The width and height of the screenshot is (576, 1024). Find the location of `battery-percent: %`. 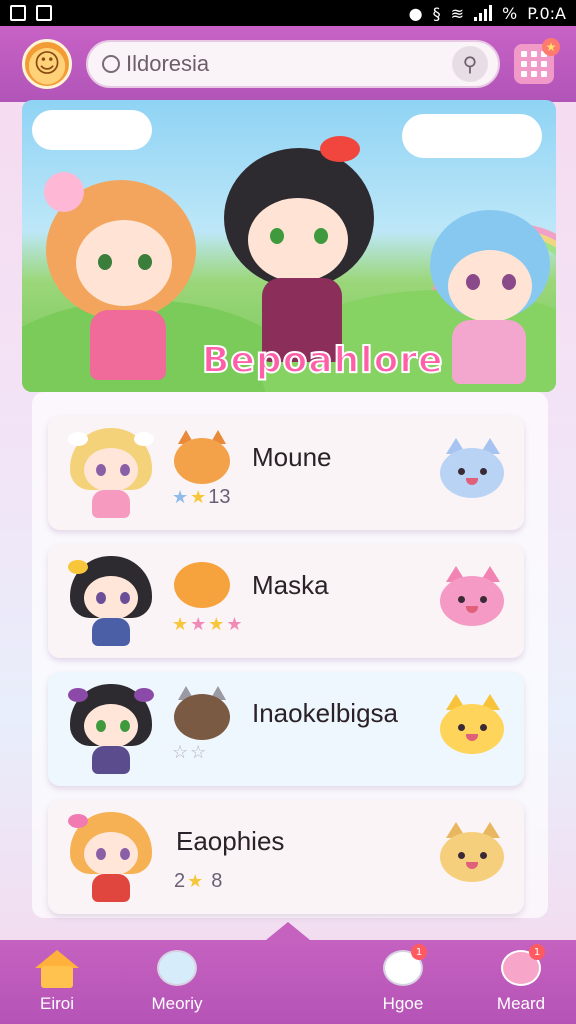

battery-percent: % is located at coordinates (510, 13).